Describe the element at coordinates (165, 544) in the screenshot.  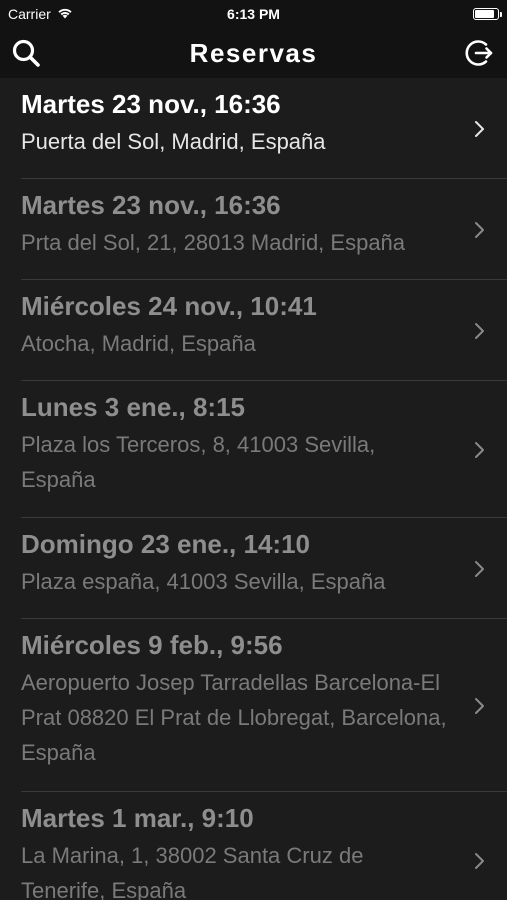
I see `reservation-date: Domingo 23 ene., 14:10` at that location.